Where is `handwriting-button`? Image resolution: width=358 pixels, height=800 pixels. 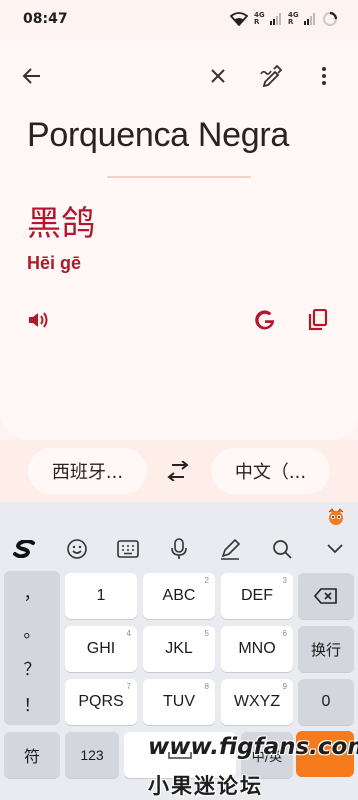 handwriting-button is located at coordinates (271, 76).